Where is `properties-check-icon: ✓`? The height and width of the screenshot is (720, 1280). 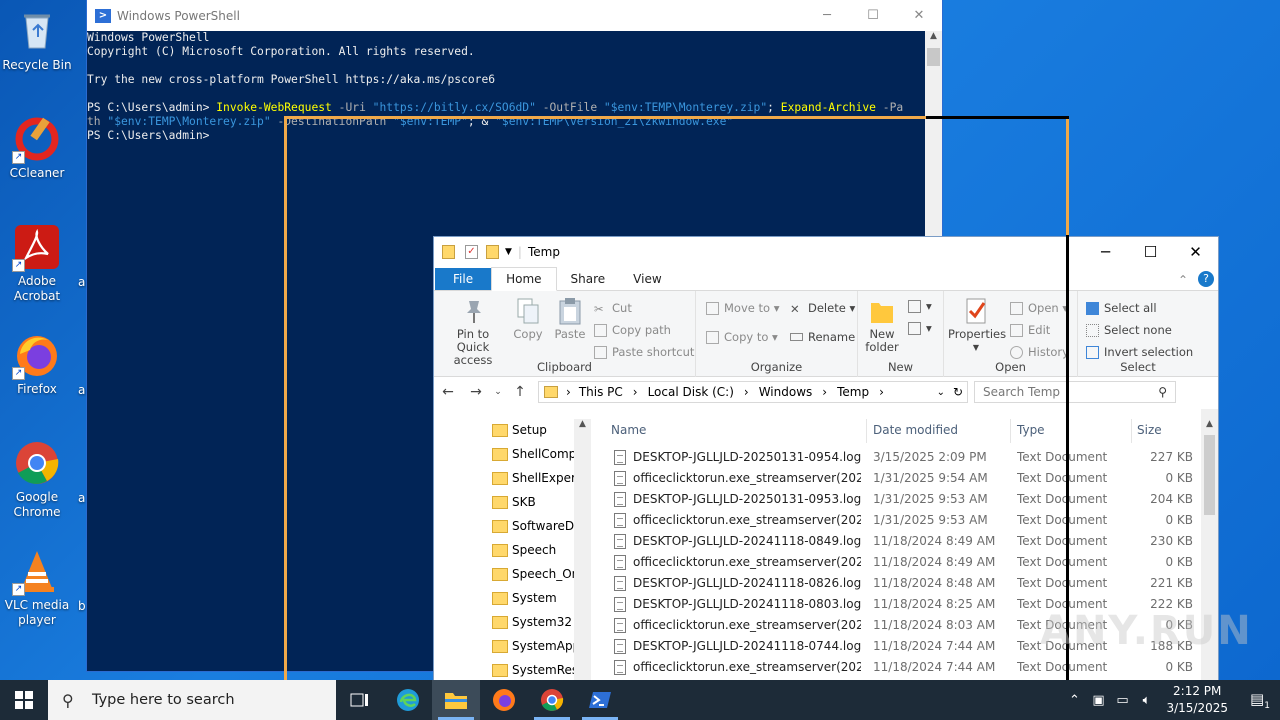 properties-check-icon: ✓ is located at coordinates (471, 252).